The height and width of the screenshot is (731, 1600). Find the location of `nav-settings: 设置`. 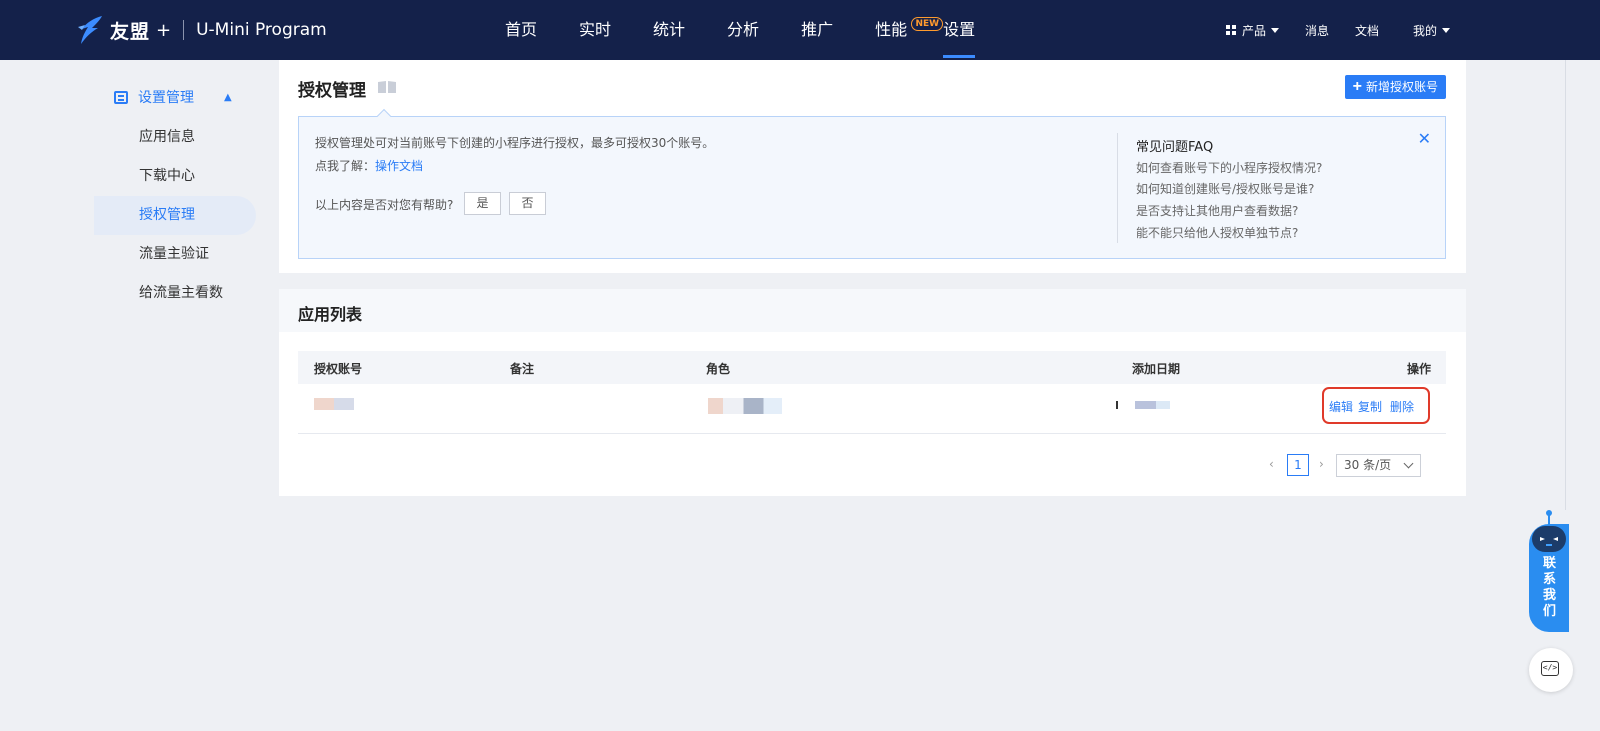

nav-settings: 设置 is located at coordinates (959, 30).